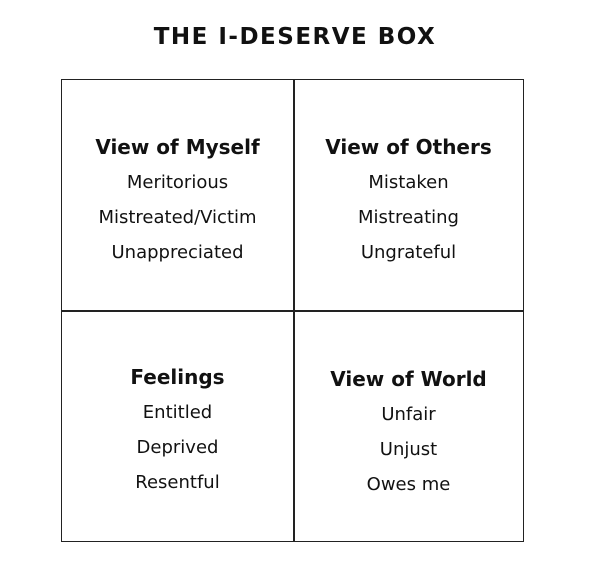 The width and height of the screenshot is (610, 582). Describe the element at coordinates (177, 482) in the screenshot. I see `quadrant-item: Resentful` at that location.